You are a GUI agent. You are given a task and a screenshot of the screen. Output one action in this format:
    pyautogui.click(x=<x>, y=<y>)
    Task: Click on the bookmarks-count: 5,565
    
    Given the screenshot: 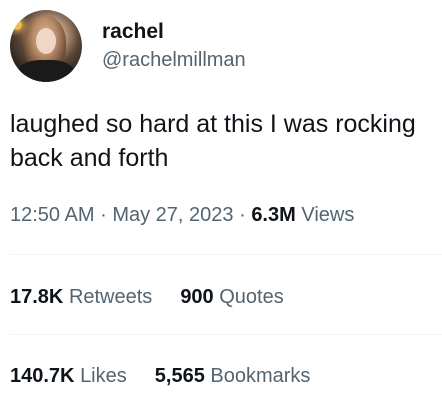 What is the action you would take?
    pyautogui.click(x=179, y=376)
    